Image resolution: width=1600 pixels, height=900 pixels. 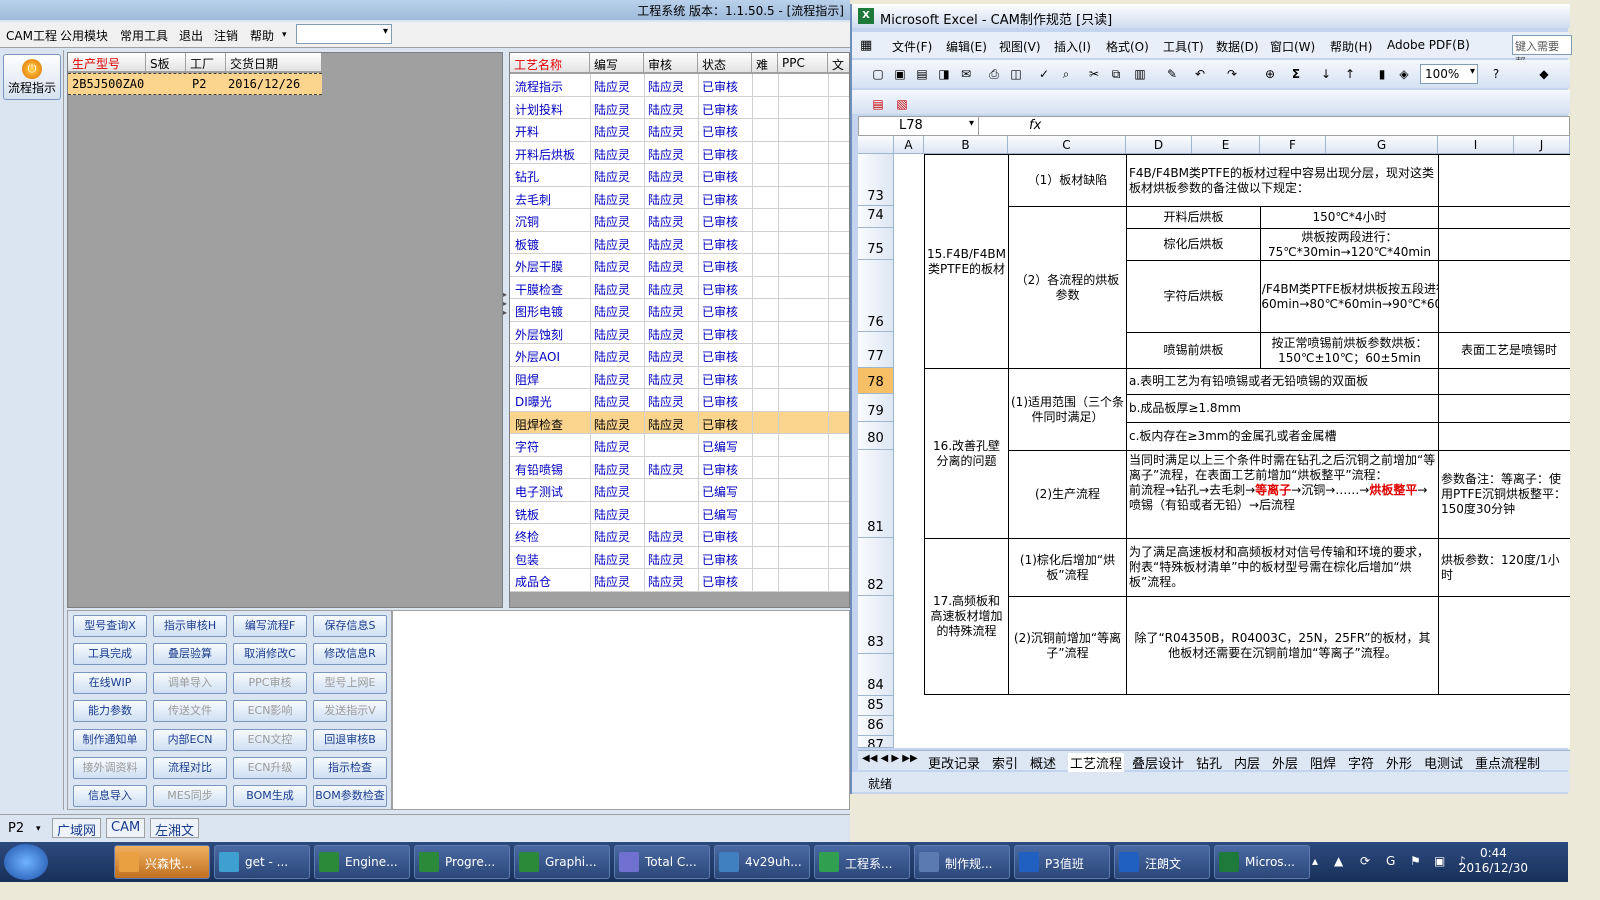 I want to click on cell-b-section16: 16.改善孔壁分离的问题, so click(x=966, y=453).